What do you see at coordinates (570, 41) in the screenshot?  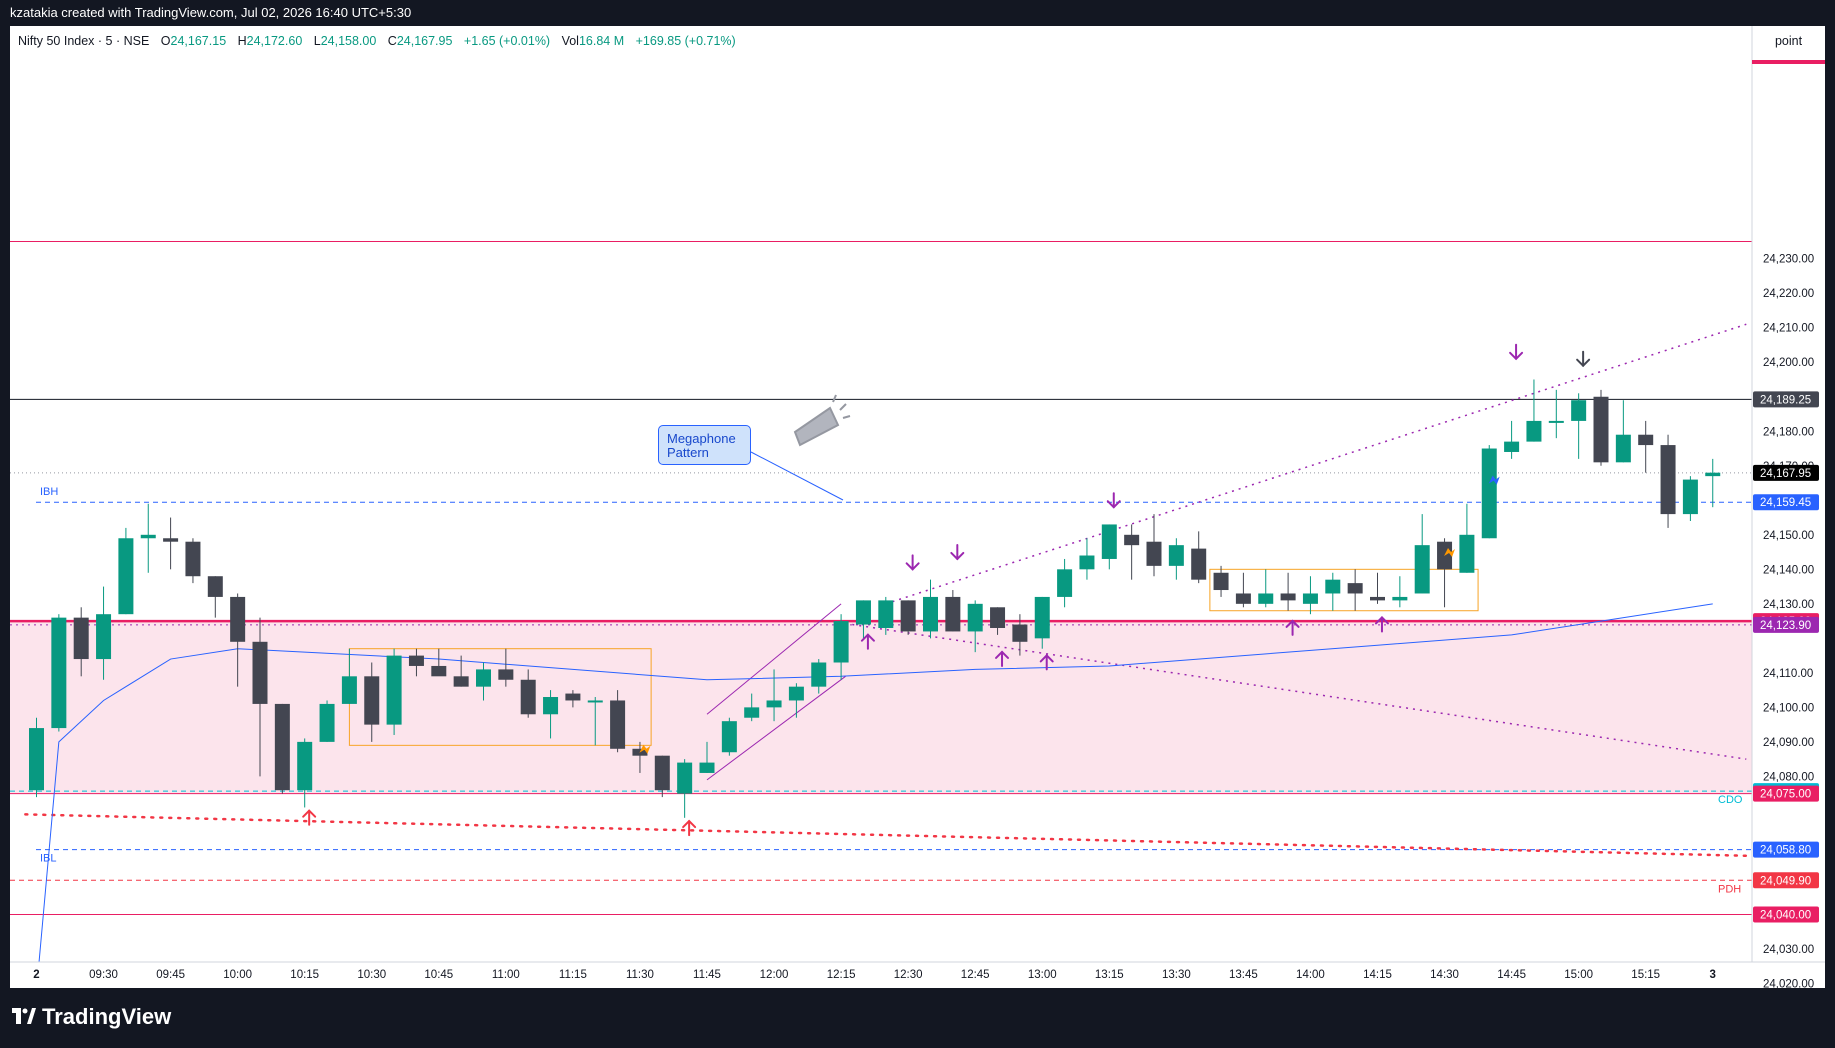 I see `legend-volume-label: Vol` at bounding box center [570, 41].